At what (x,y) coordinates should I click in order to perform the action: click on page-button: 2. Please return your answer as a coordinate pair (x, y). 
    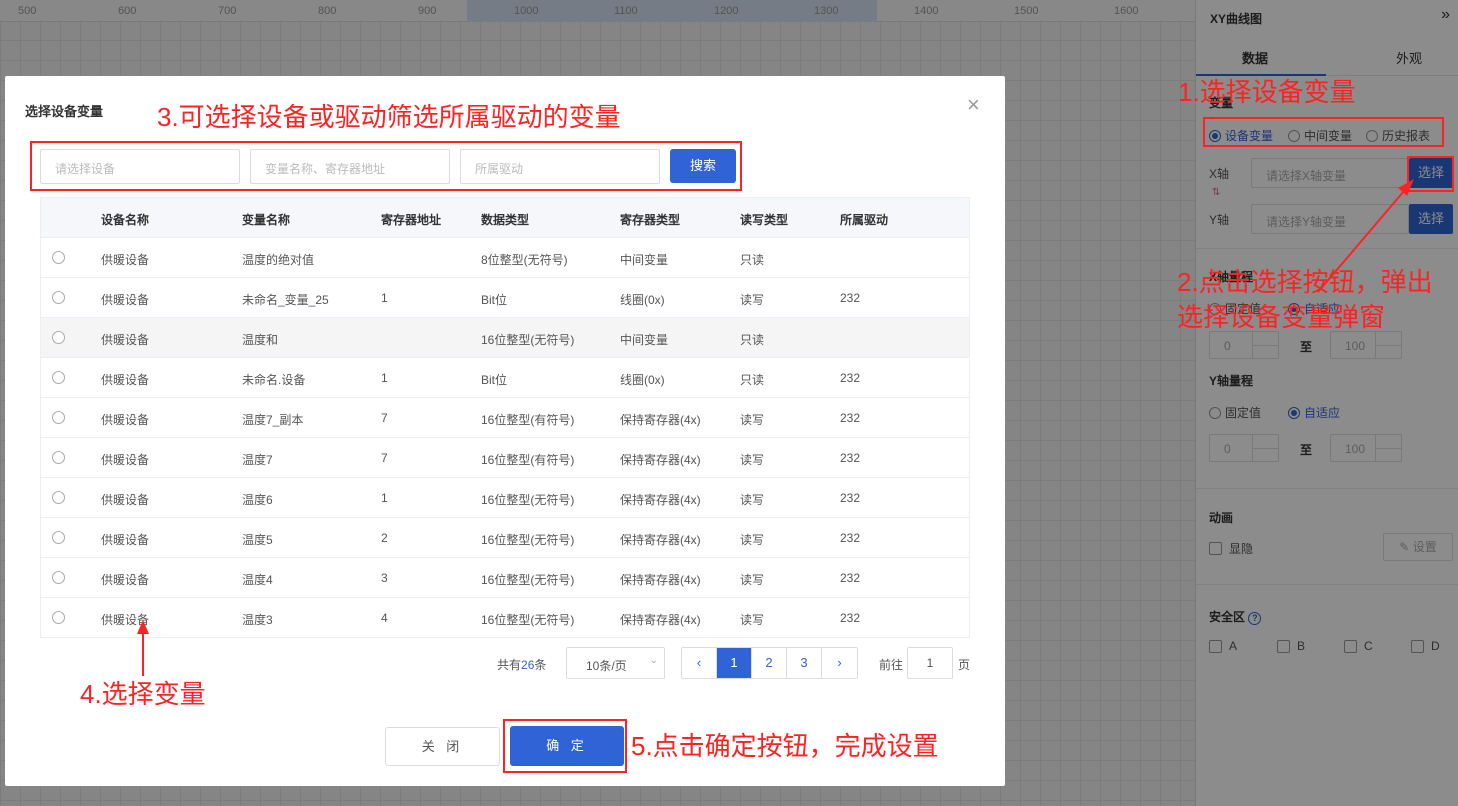
    Looking at the image, I should click on (769, 663).